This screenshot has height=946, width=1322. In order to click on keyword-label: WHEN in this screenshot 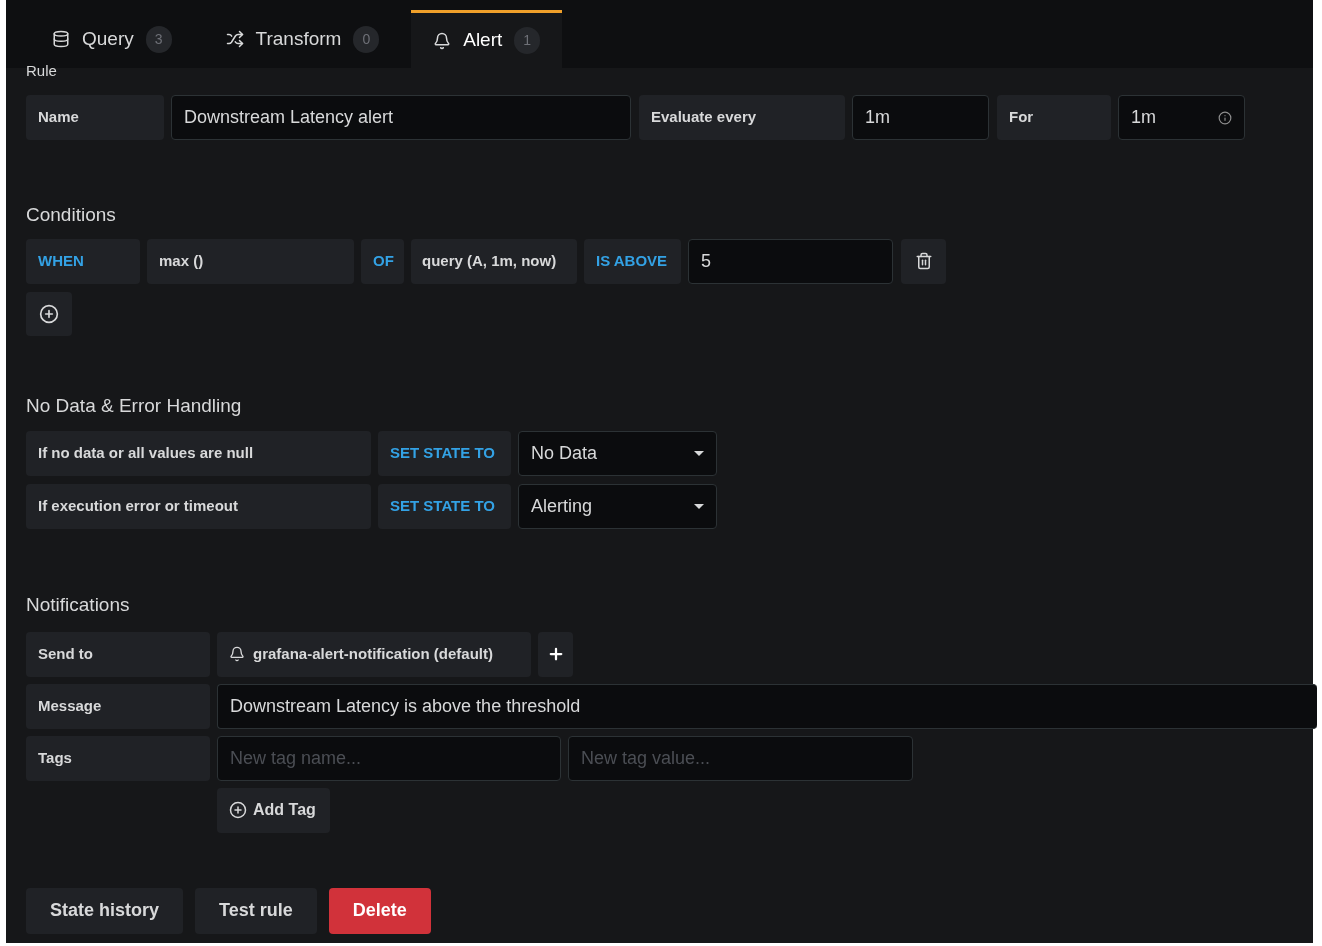, I will do `click(83, 261)`.